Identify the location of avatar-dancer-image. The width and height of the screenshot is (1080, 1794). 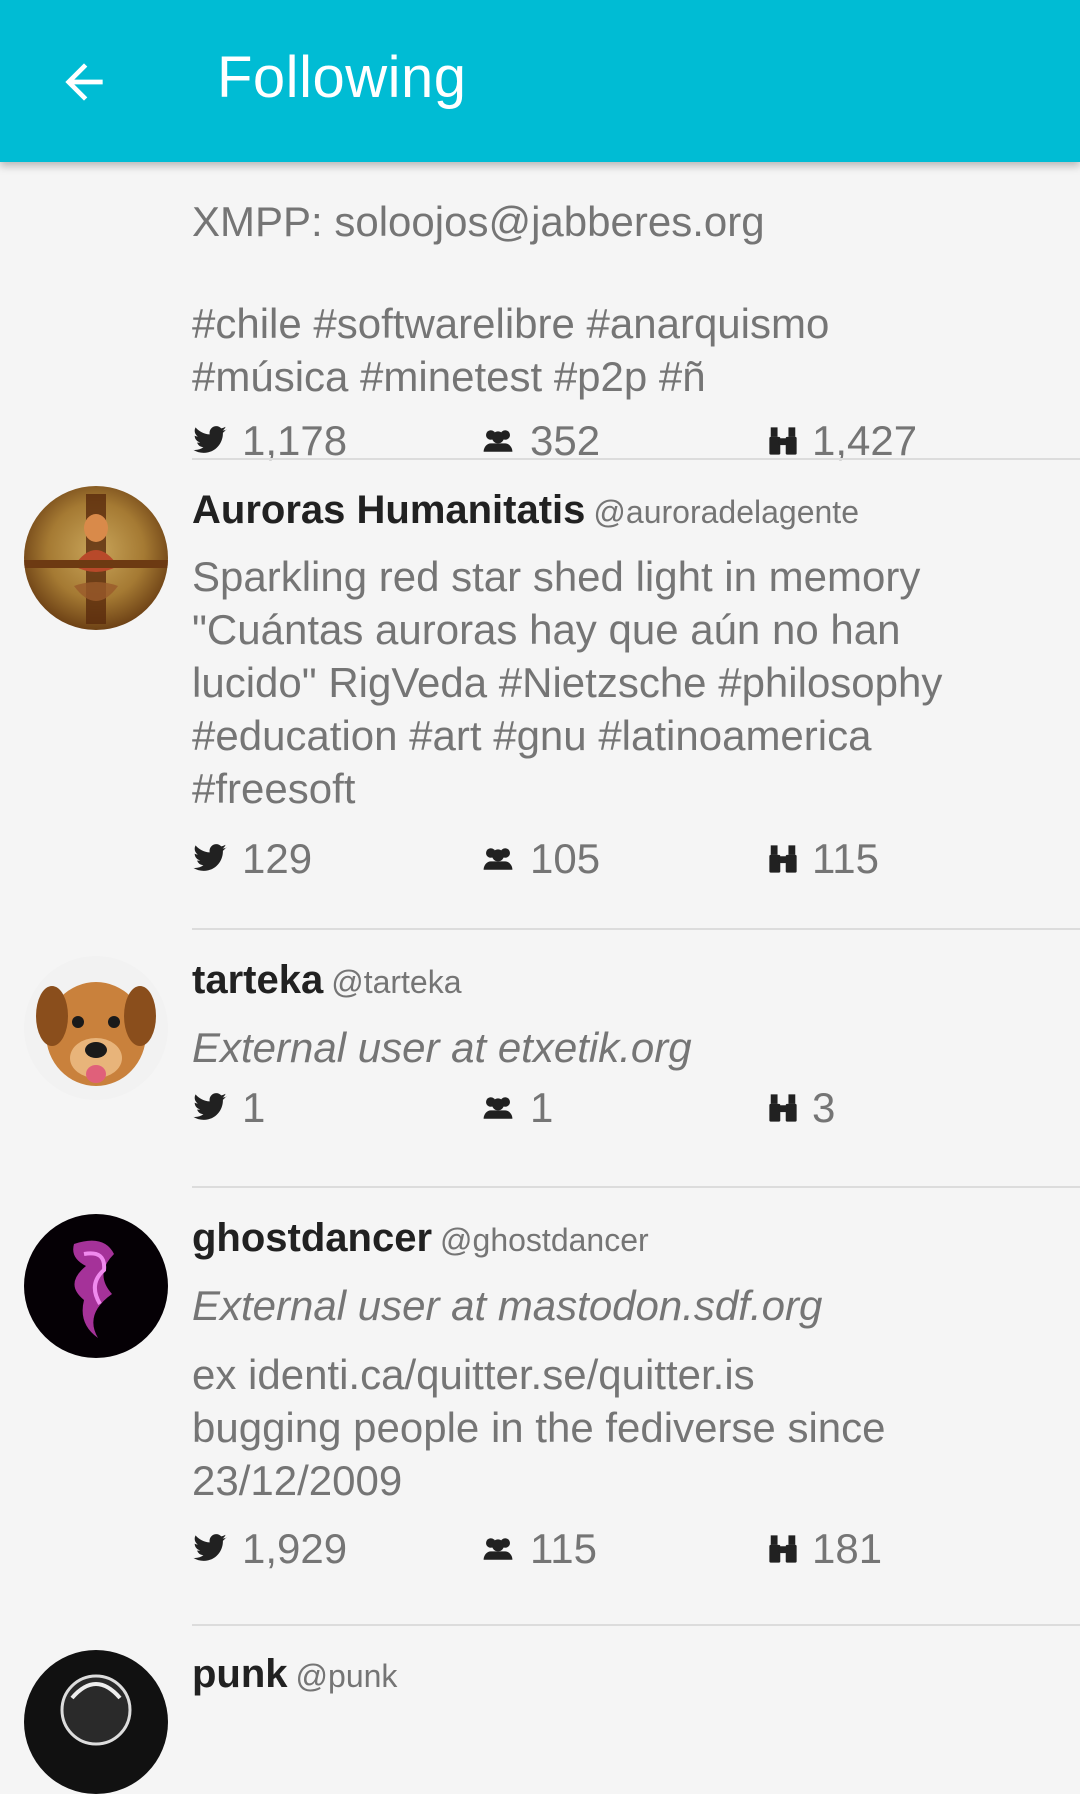
(93, 1289).